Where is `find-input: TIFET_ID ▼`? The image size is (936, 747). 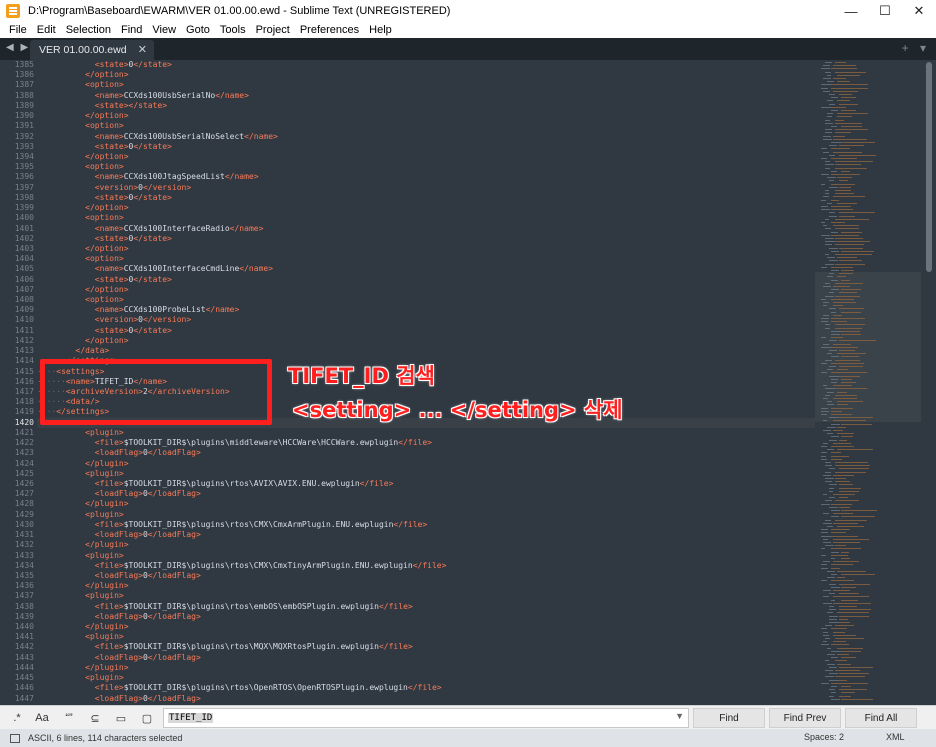
find-input: TIFET_ID ▼ is located at coordinates (426, 718).